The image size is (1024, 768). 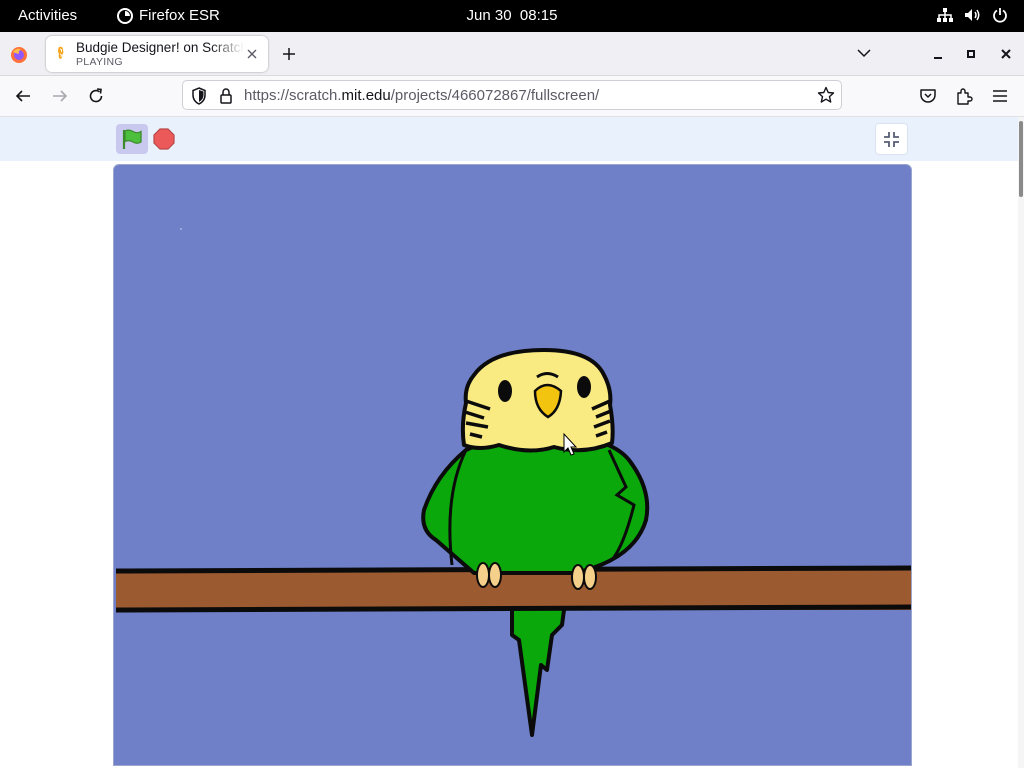 What do you see at coordinates (99, 62) in the screenshot?
I see `tab-playing-indicator: PLAYING` at bounding box center [99, 62].